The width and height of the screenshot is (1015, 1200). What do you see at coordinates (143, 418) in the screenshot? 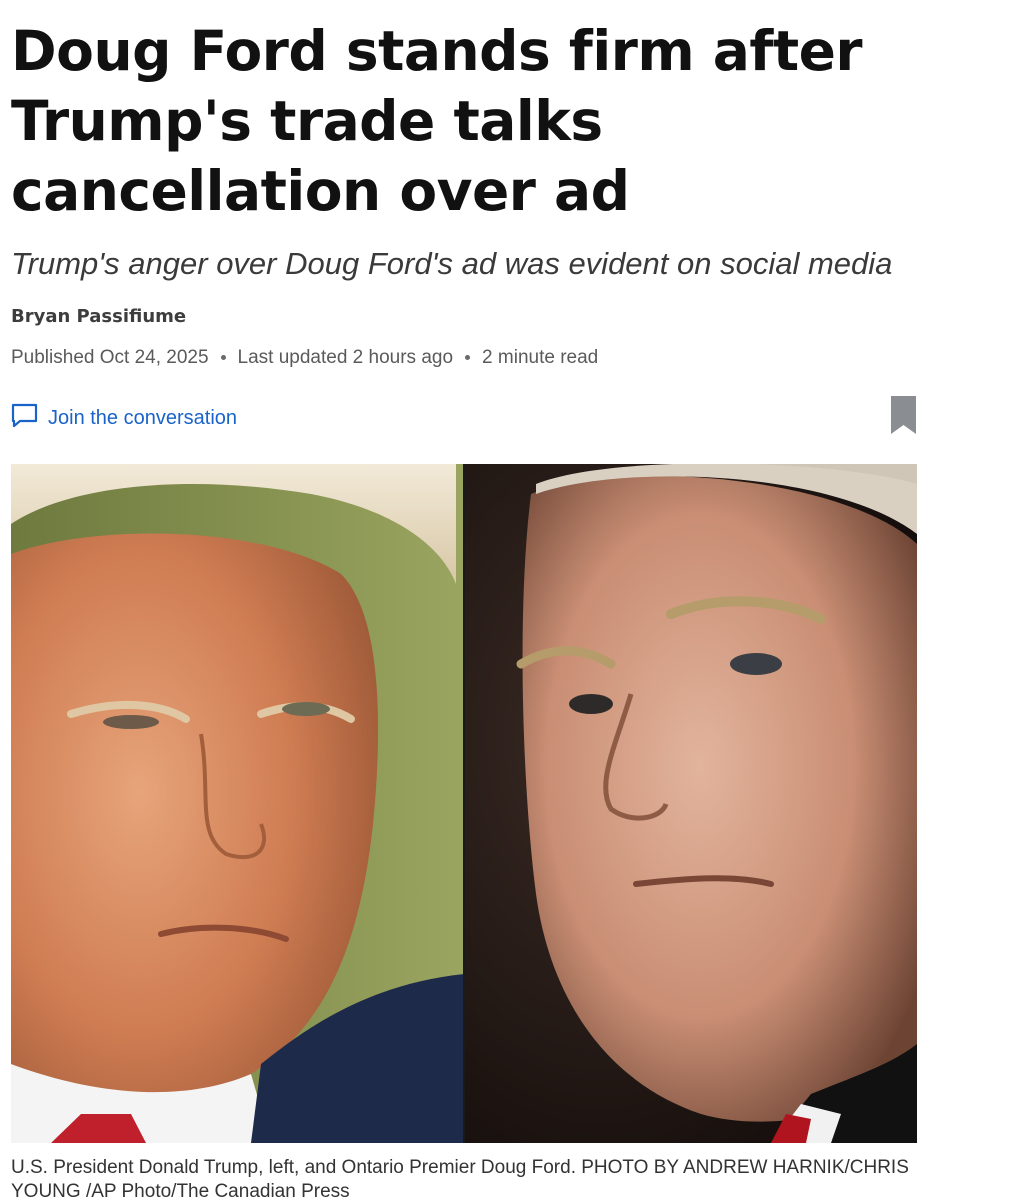
I see `join-conversation-label: Join the conversation` at bounding box center [143, 418].